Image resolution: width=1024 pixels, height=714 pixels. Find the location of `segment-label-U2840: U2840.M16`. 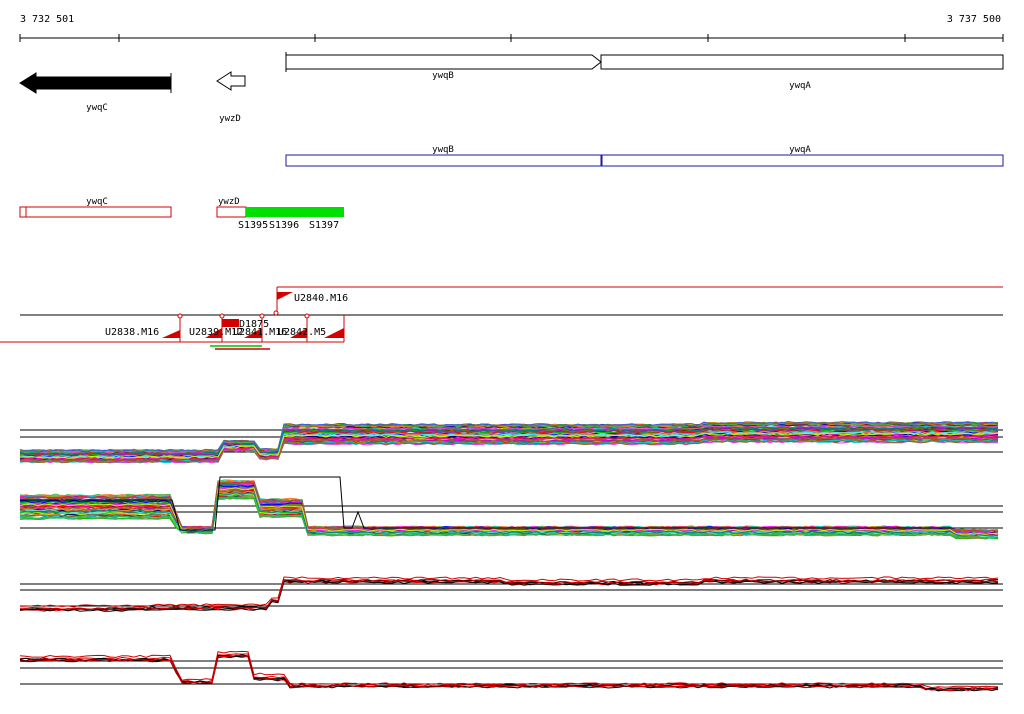

segment-label-U2840: U2840.M16 is located at coordinates (321, 298).